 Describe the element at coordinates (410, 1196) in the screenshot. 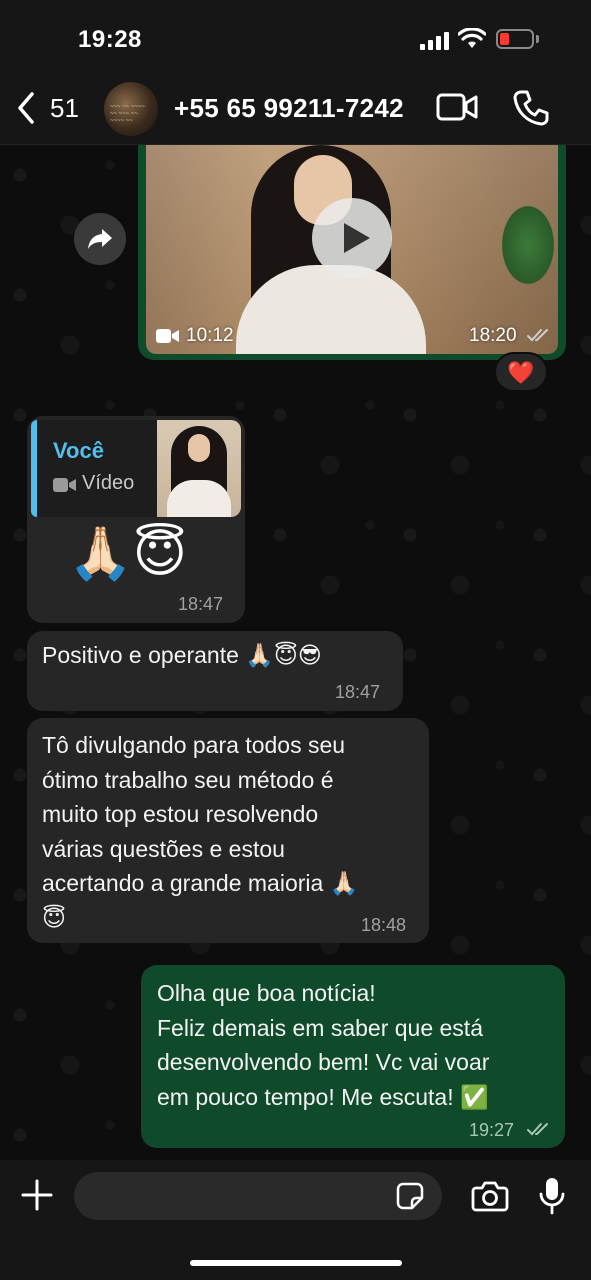

I see `sticker-icon` at that location.